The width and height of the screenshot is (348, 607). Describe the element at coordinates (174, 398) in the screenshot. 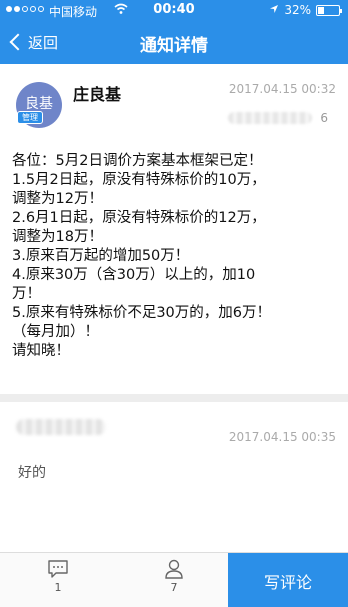

I see `section-divider` at that location.